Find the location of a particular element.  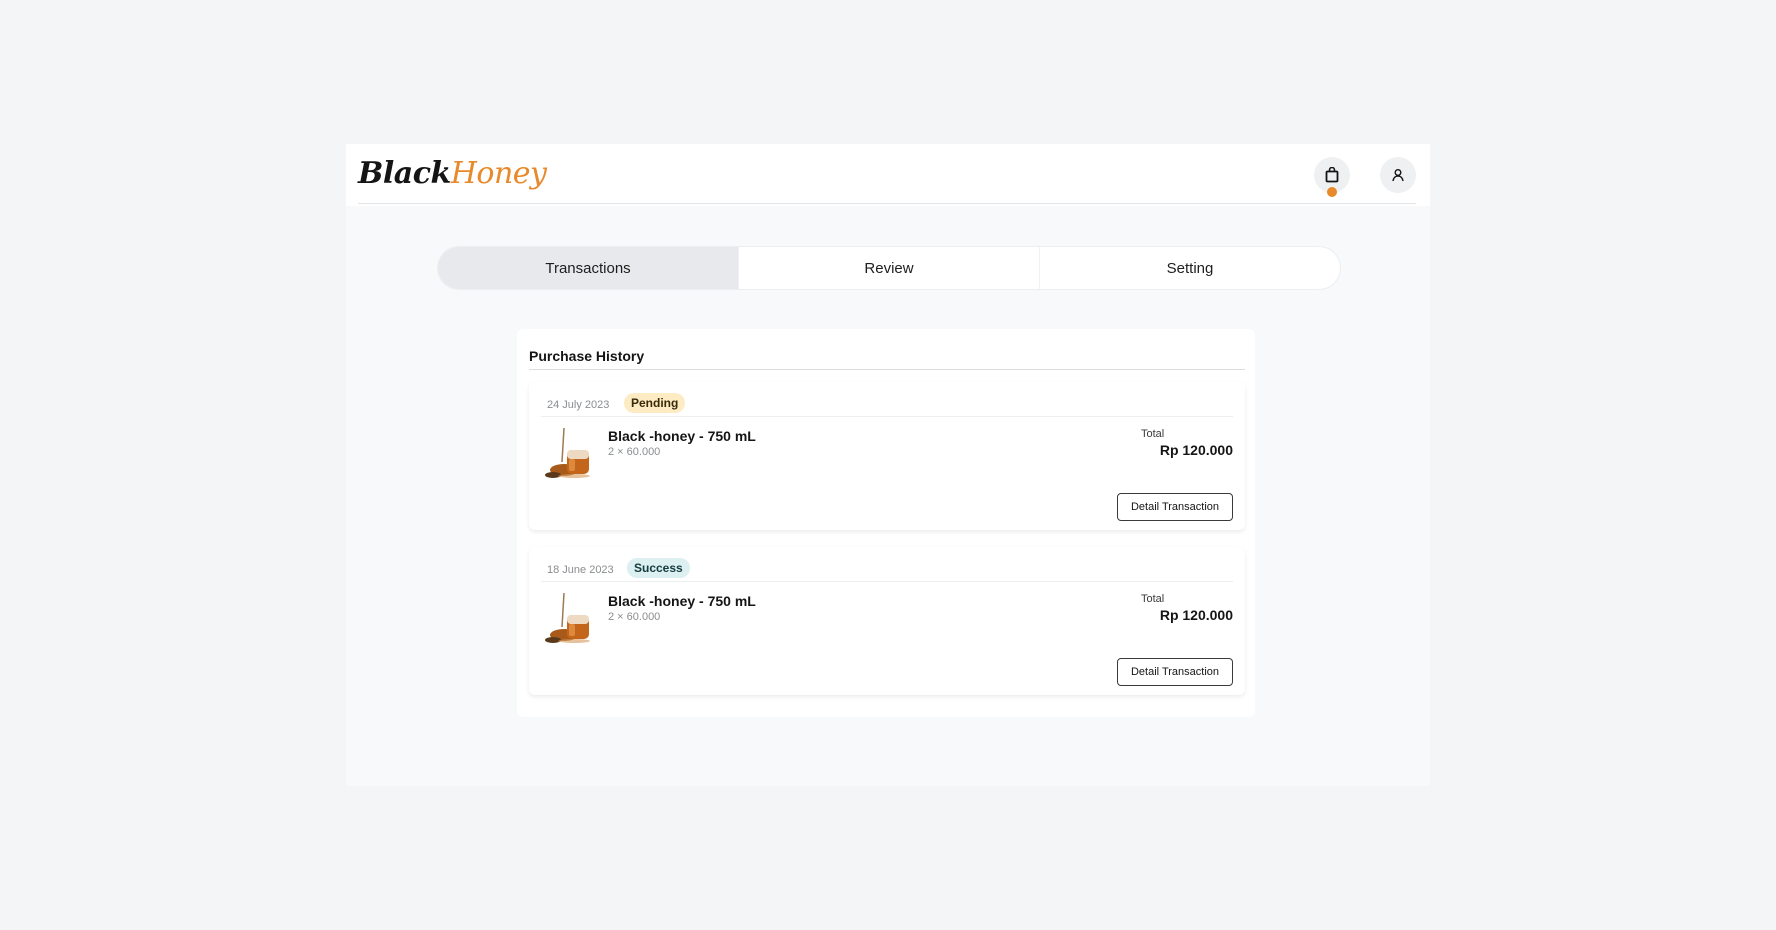

tab-setting: Setting is located at coordinates (1189, 268).